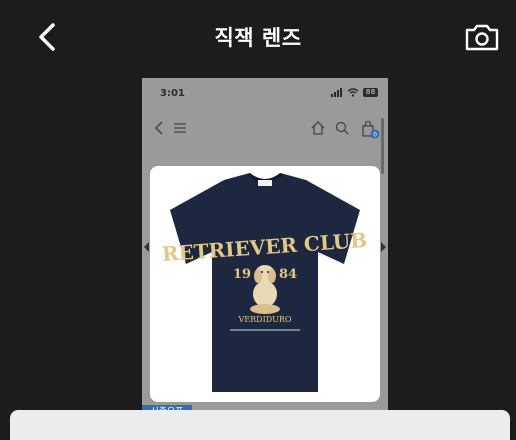 The image size is (516, 440). I want to click on cart-count: 0, so click(375, 135).